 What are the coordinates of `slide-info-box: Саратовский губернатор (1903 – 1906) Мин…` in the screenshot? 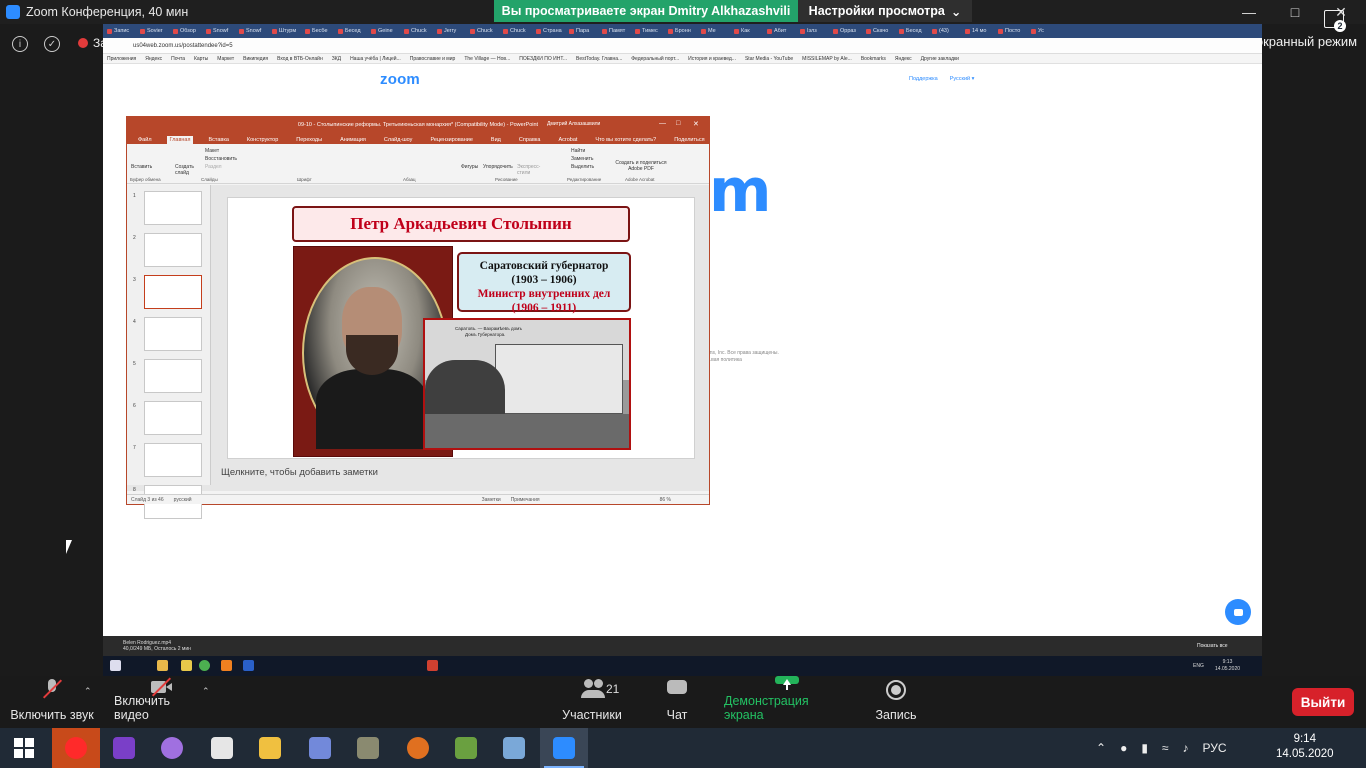 It's located at (544, 283).